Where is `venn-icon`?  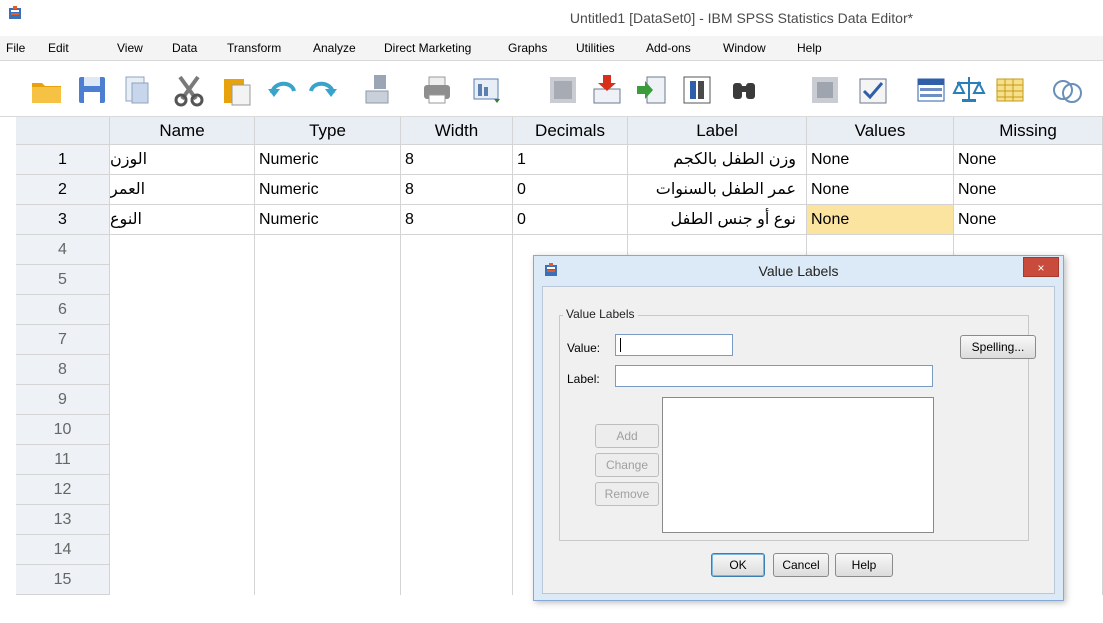
venn-icon is located at coordinates (1067, 90).